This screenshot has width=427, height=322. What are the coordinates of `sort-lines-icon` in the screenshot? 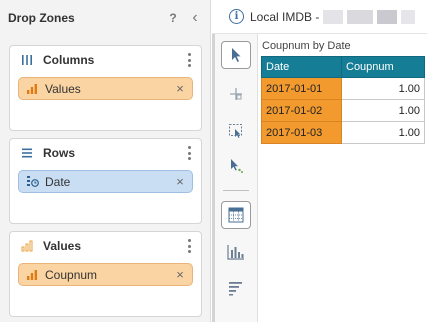 It's located at (236, 288).